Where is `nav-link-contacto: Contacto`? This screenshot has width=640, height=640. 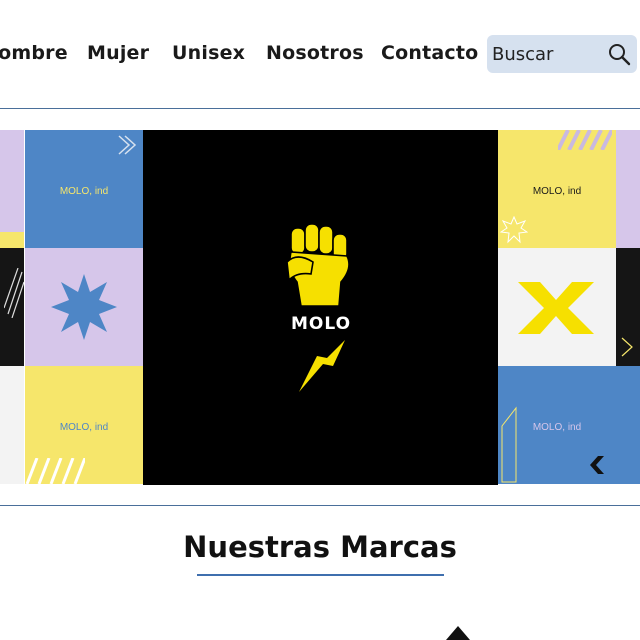 nav-link-contacto: Contacto is located at coordinates (429, 53).